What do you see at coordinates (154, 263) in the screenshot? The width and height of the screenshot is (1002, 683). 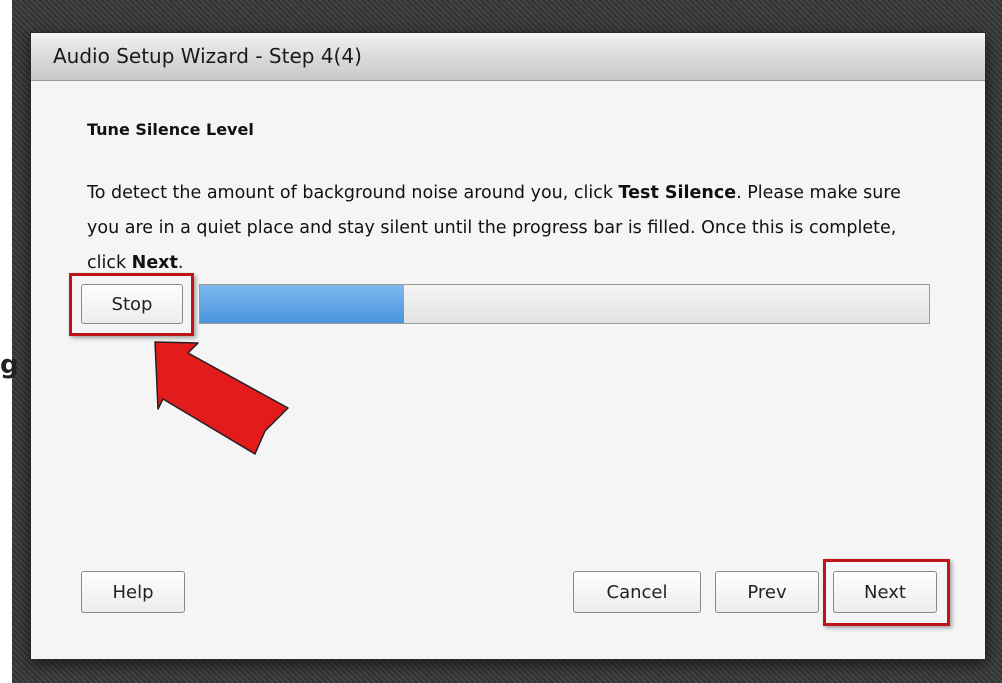 I see `instructions-next-emphasis: Next` at bounding box center [154, 263].